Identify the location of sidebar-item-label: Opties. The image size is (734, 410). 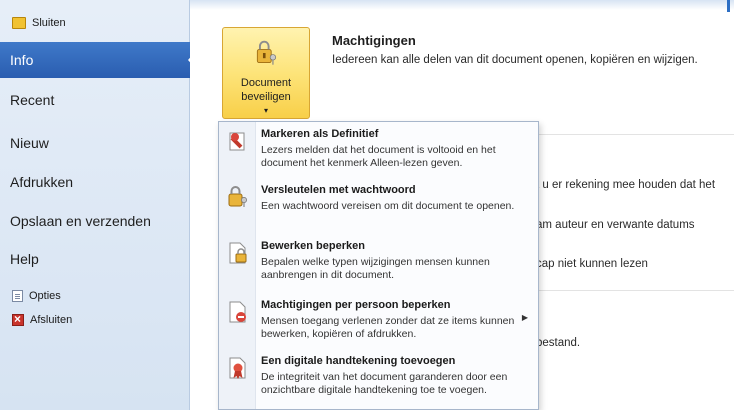
(45, 296).